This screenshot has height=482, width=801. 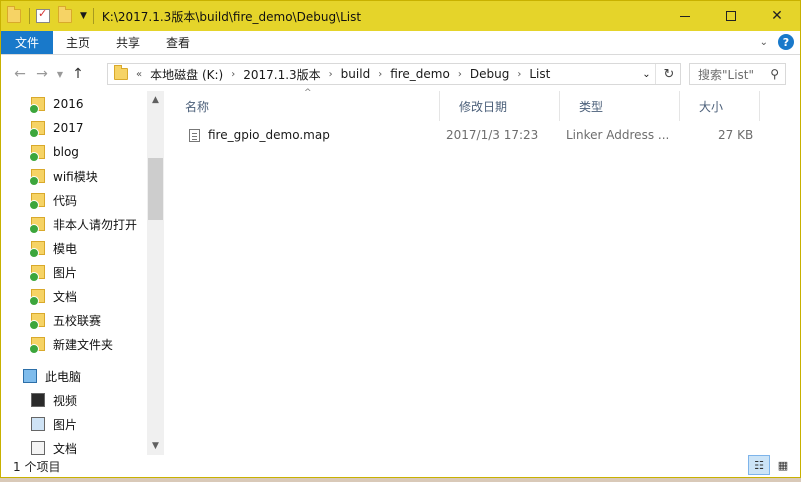 What do you see at coordinates (539, 74) in the screenshot?
I see `breadcrumb-list: List` at bounding box center [539, 74].